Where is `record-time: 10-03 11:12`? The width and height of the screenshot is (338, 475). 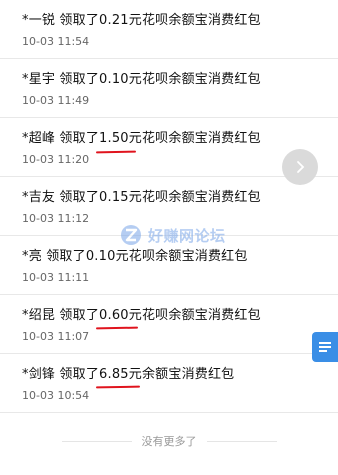
record-time: 10-03 11:12 is located at coordinates (56, 218).